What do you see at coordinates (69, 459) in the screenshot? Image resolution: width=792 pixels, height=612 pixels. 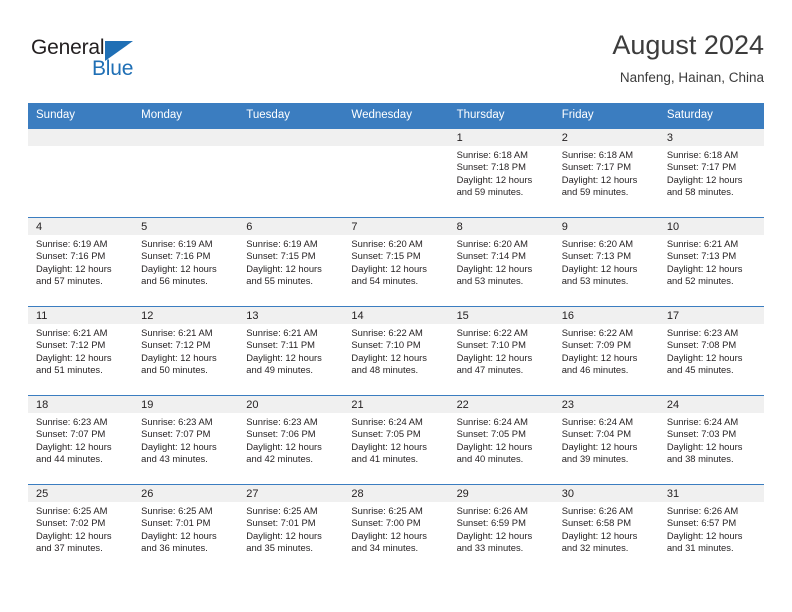 I see `daylight-text-line2: and 44 minutes.` at bounding box center [69, 459].